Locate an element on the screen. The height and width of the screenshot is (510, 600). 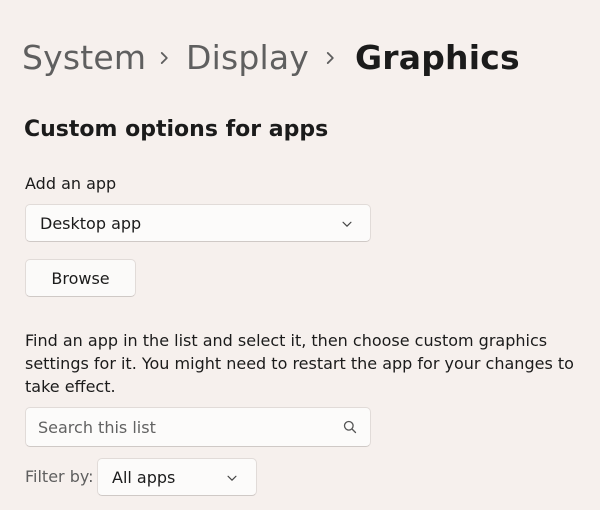
filter-dropdown: All apps is located at coordinates (177, 477).